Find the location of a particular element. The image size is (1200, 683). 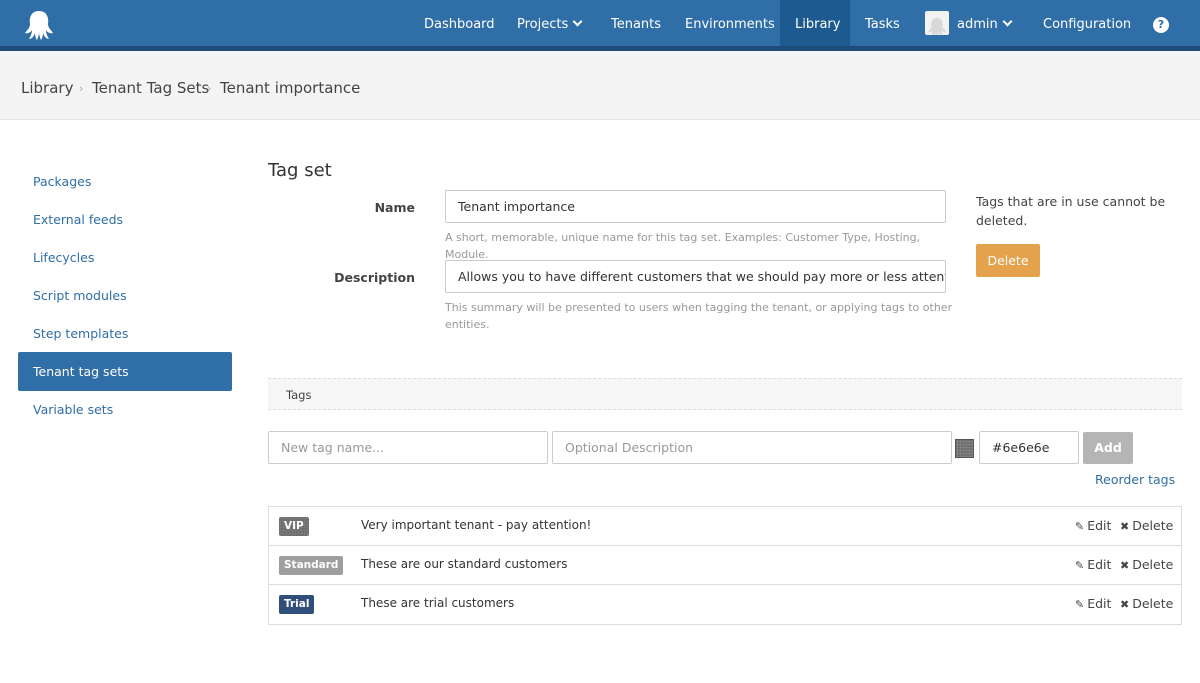

name-field: Tenant importance is located at coordinates (695, 206).